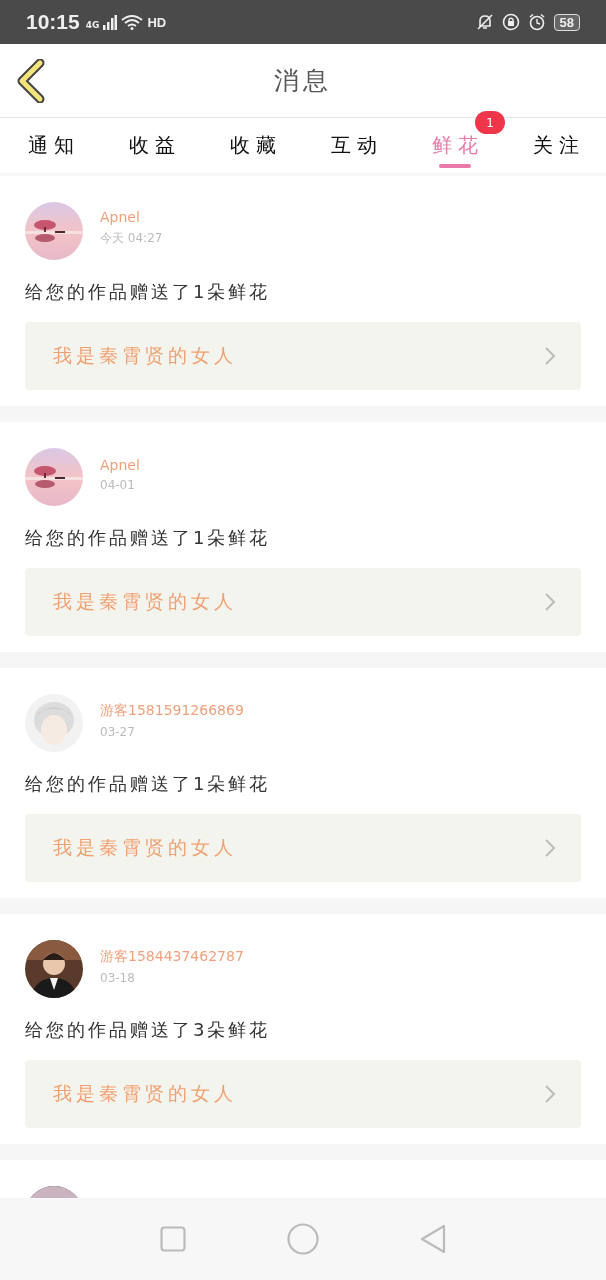  What do you see at coordinates (173, 1239) in the screenshot?
I see `recents-icon` at bounding box center [173, 1239].